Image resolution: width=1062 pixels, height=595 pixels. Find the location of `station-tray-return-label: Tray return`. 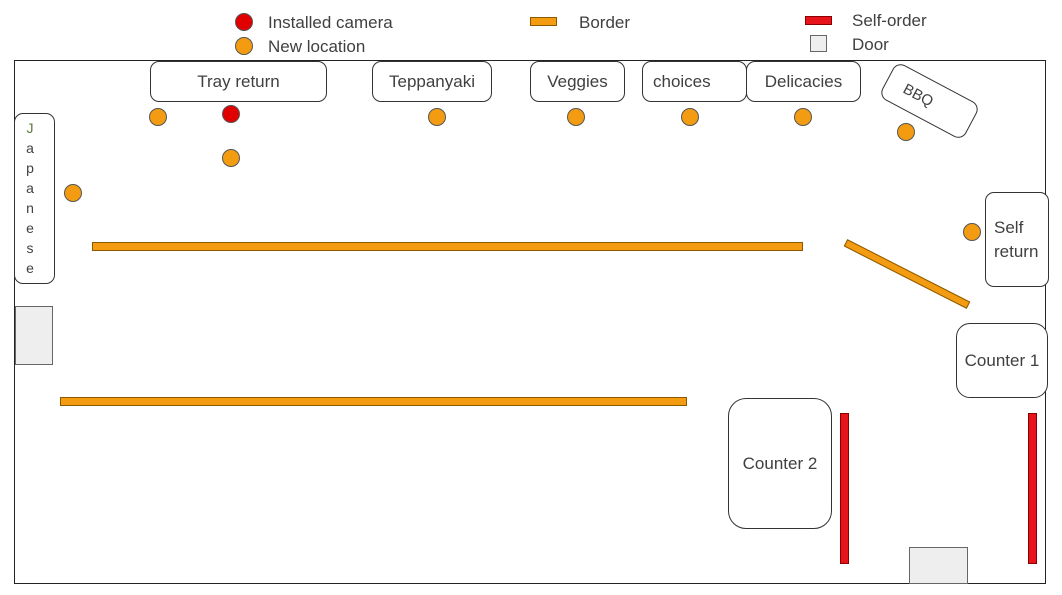

station-tray-return-label: Tray return is located at coordinates (238, 81).